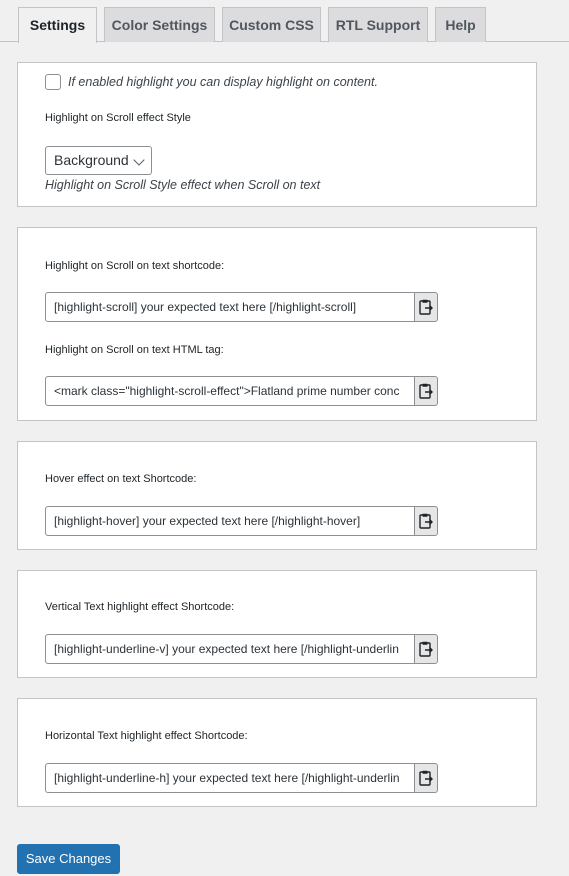  Describe the element at coordinates (118, 118) in the screenshot. I see `scroll-style-label: Highlight on Scroll effect Style` at that location.